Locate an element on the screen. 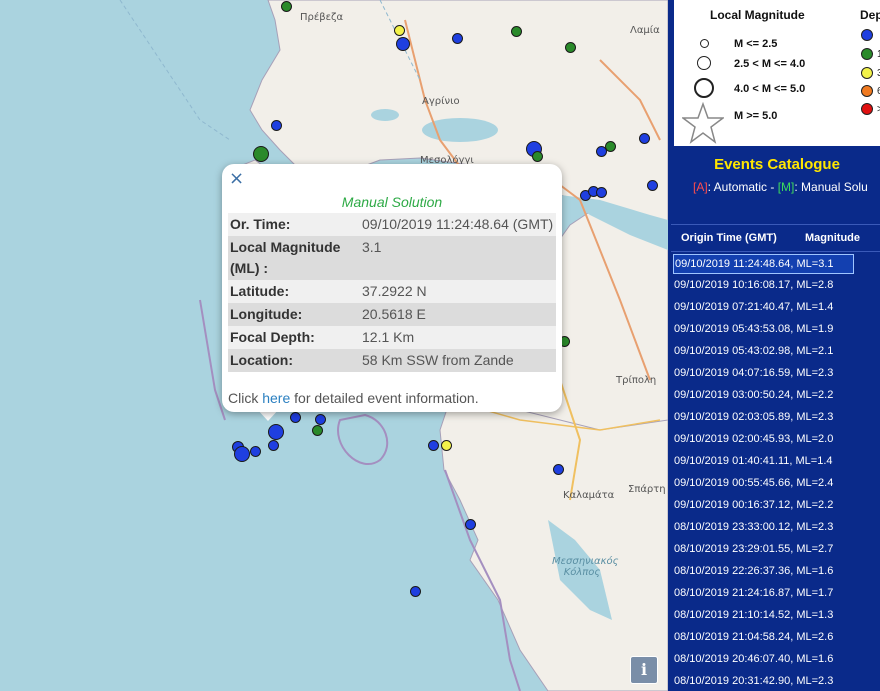 The width and height of the screenshot is (880, 691). depth-dot-green is located at coordinates (867, 54).